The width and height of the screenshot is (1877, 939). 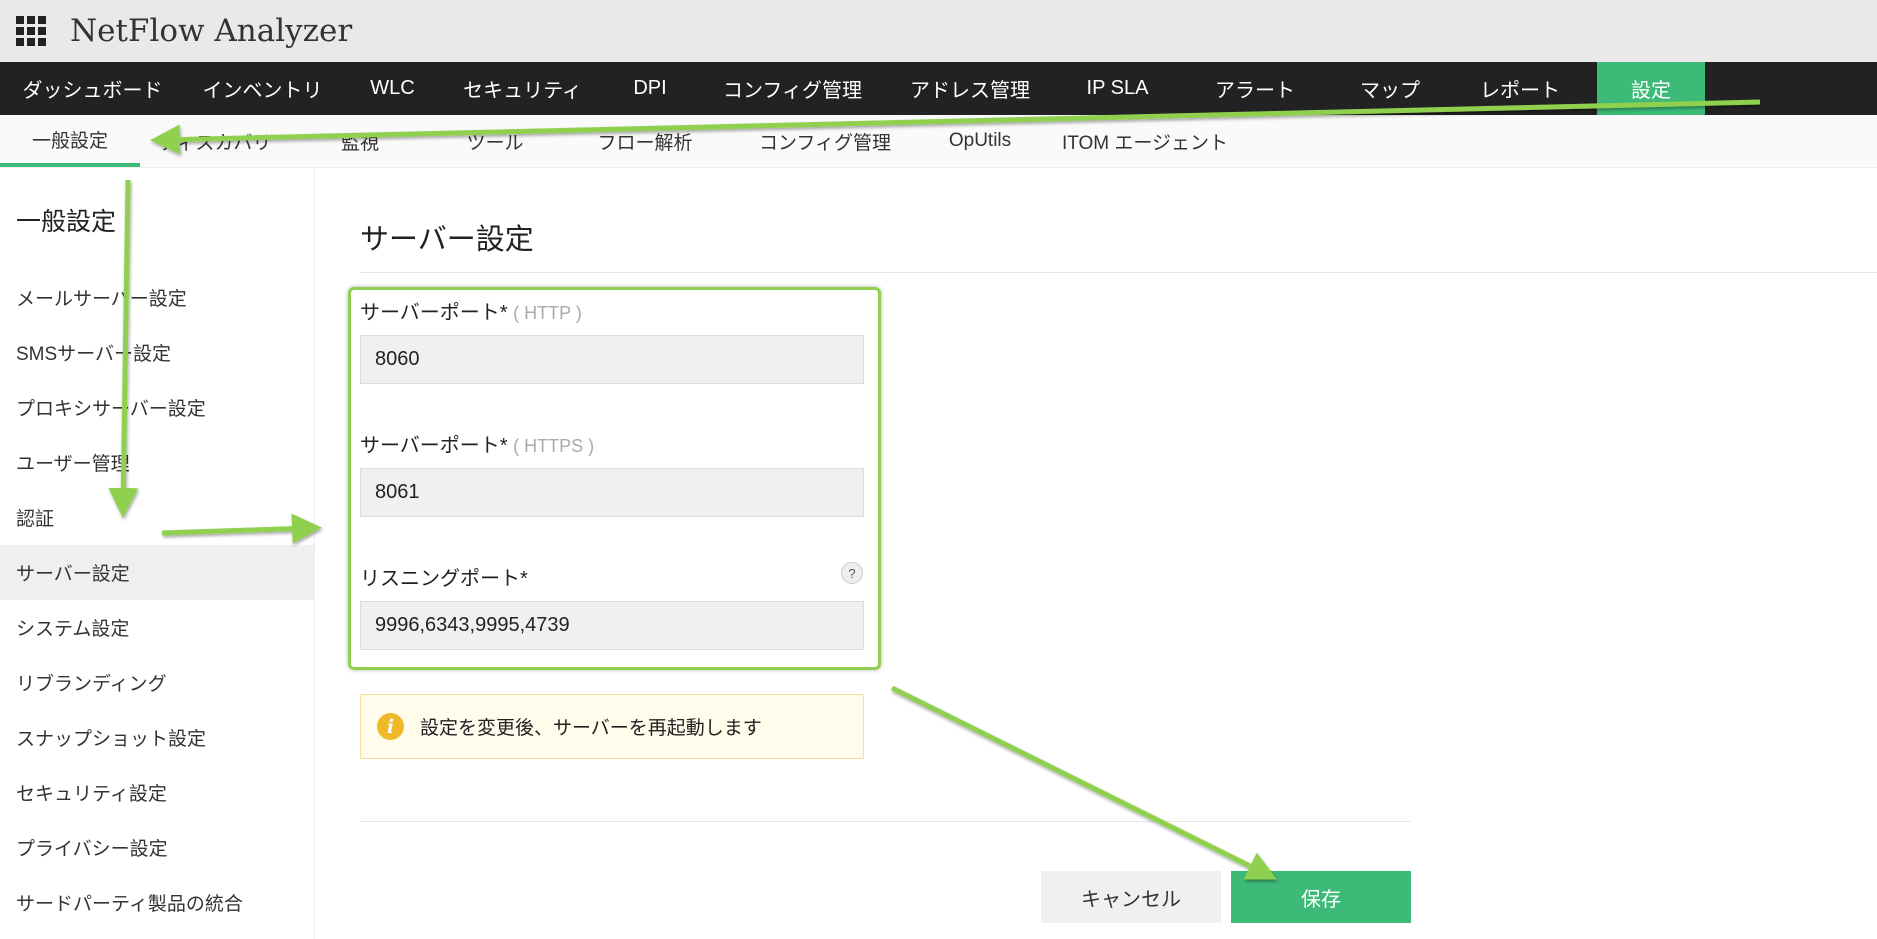 I want to click on subnav-tab-monitoring: 監視, so click(x=360, y=141).